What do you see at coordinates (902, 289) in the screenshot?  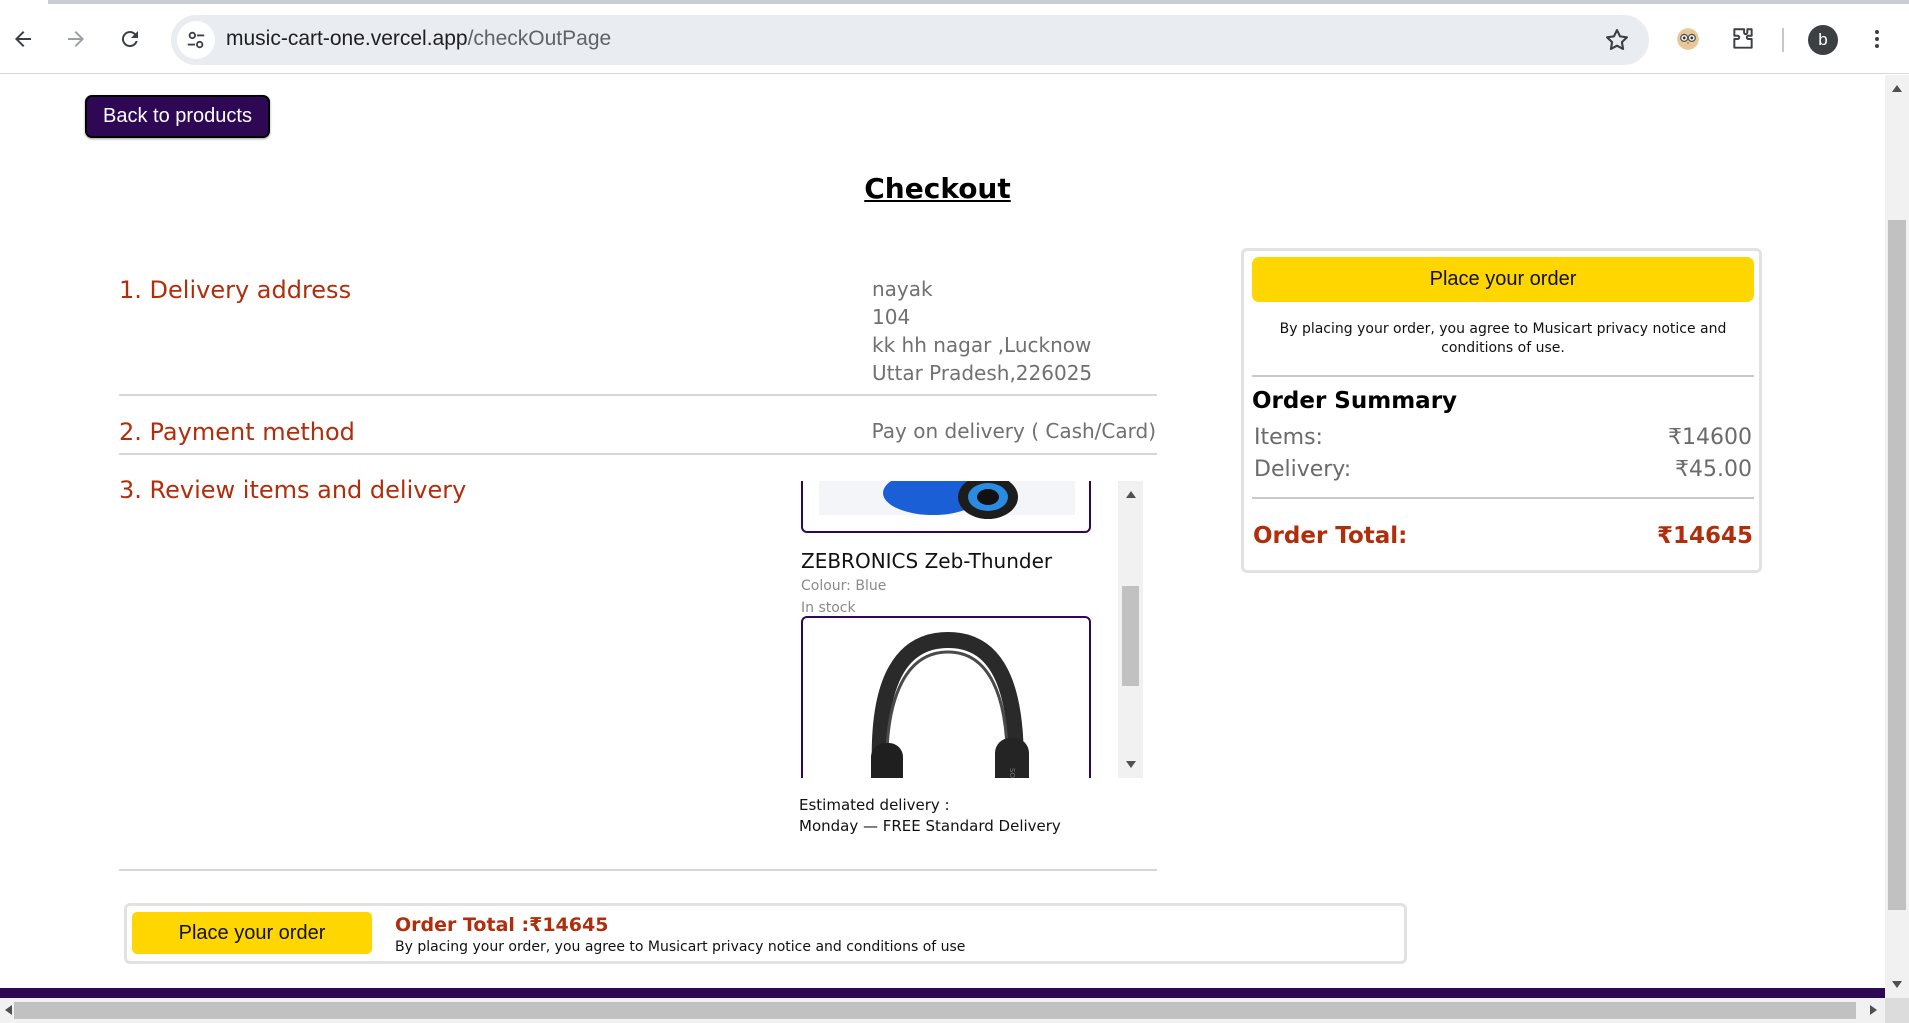 I see `address-name: nayak` at bounding box center [902, 289].